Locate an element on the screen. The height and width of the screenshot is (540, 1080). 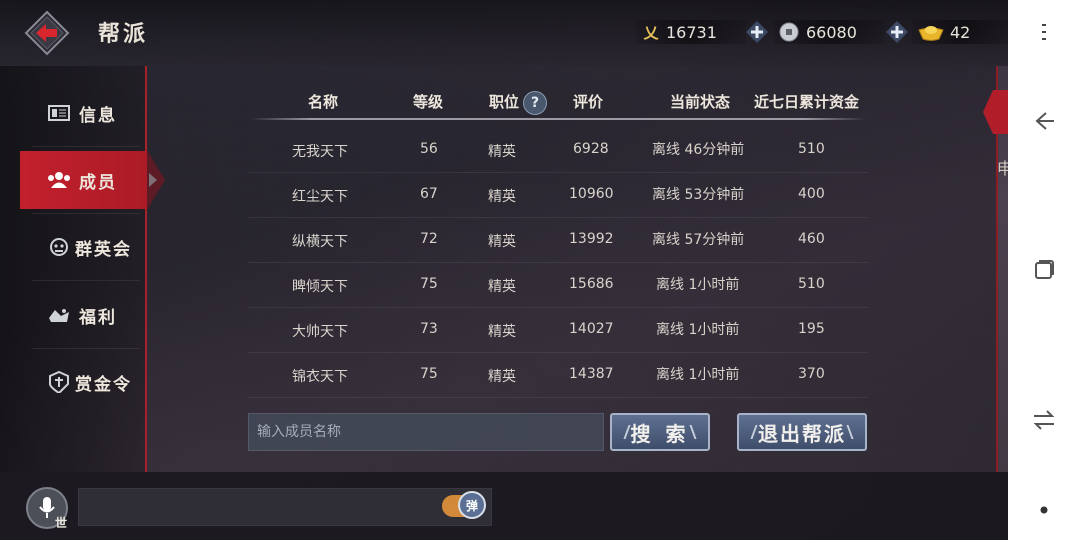
member-search-input is located at coordinates (426, 432).